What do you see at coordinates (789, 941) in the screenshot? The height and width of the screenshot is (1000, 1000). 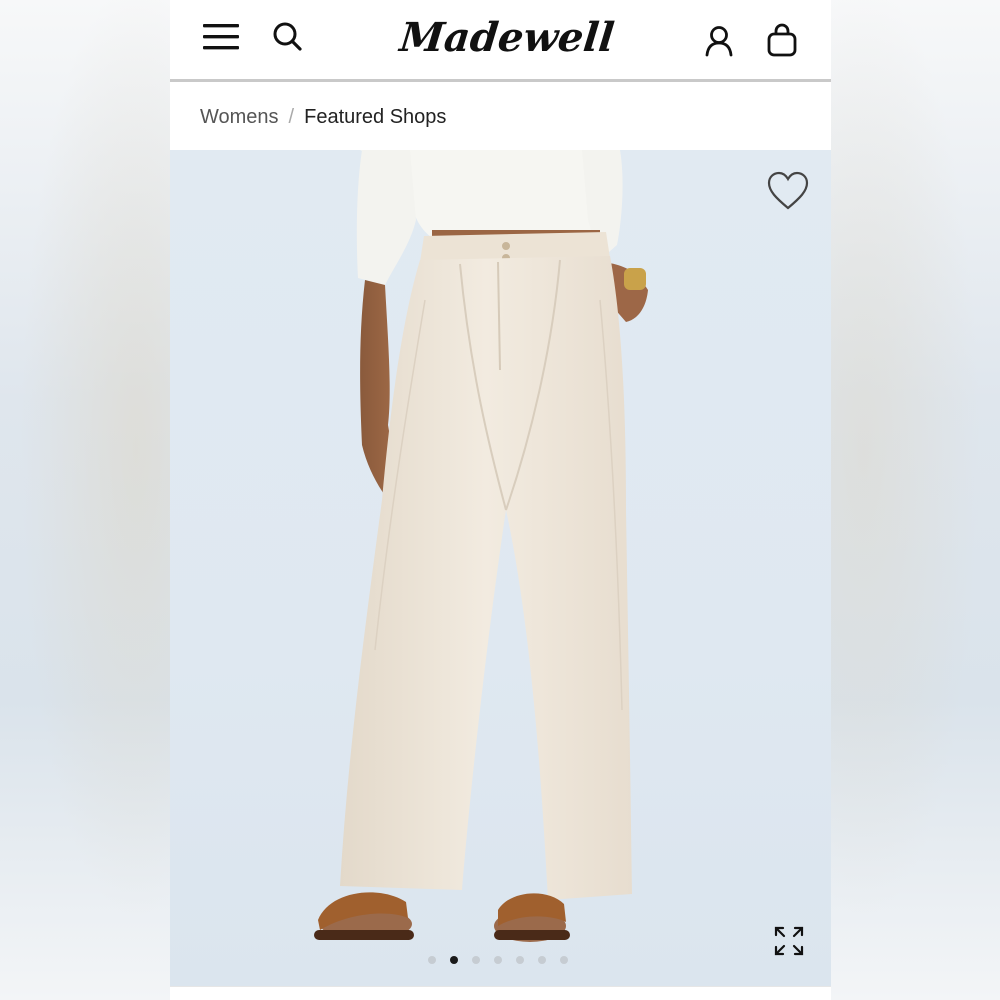 I see `expand-arrows-icon` at bounding box center [789, 941].